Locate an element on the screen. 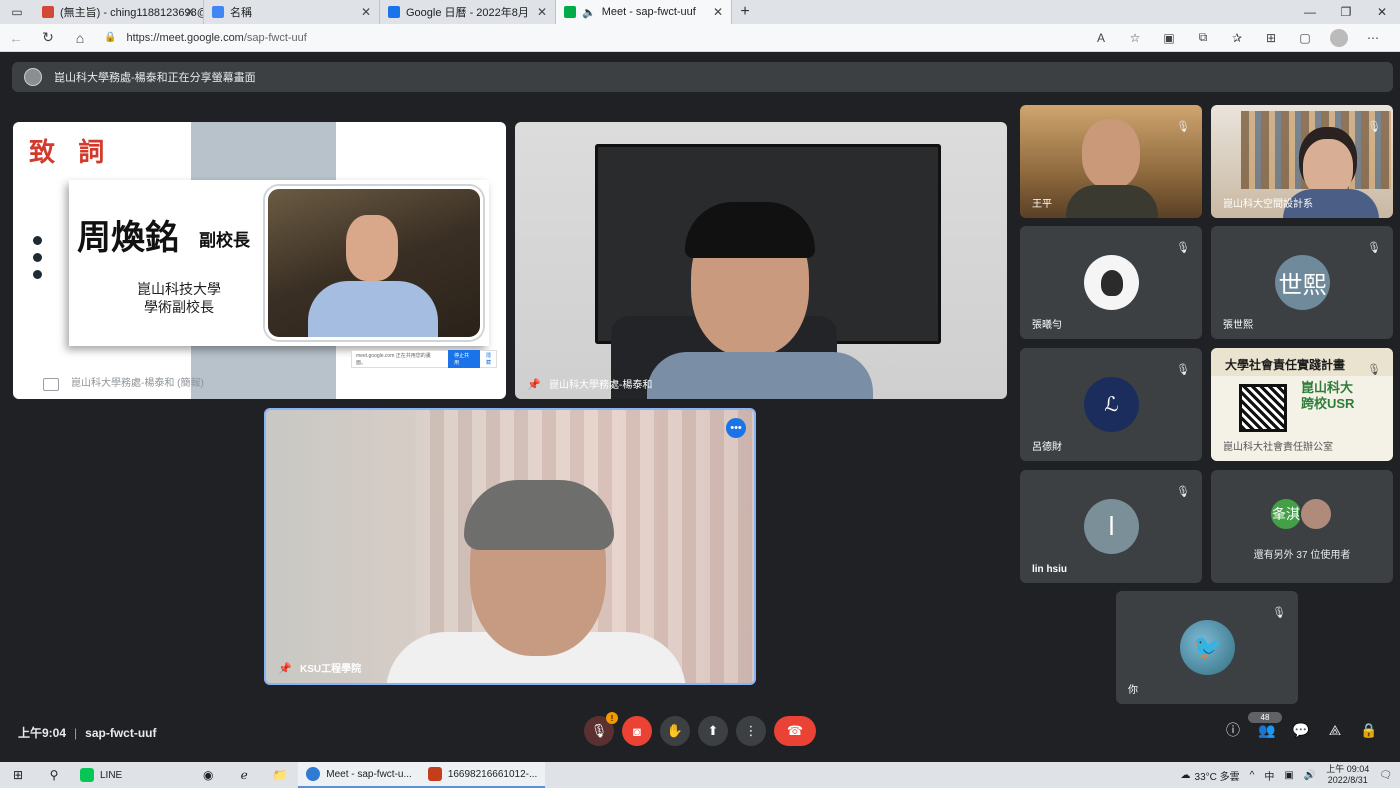  self-tile: 🐦 🎙 你 is located at coordinates (1207, 647).